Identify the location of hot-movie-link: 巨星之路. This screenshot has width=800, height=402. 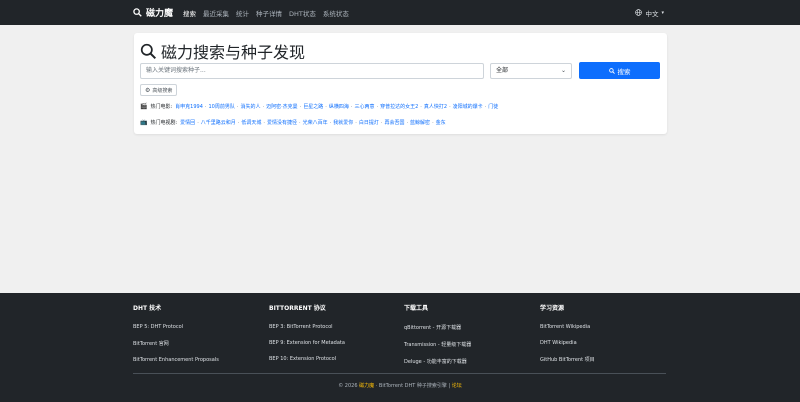
(313, 106).